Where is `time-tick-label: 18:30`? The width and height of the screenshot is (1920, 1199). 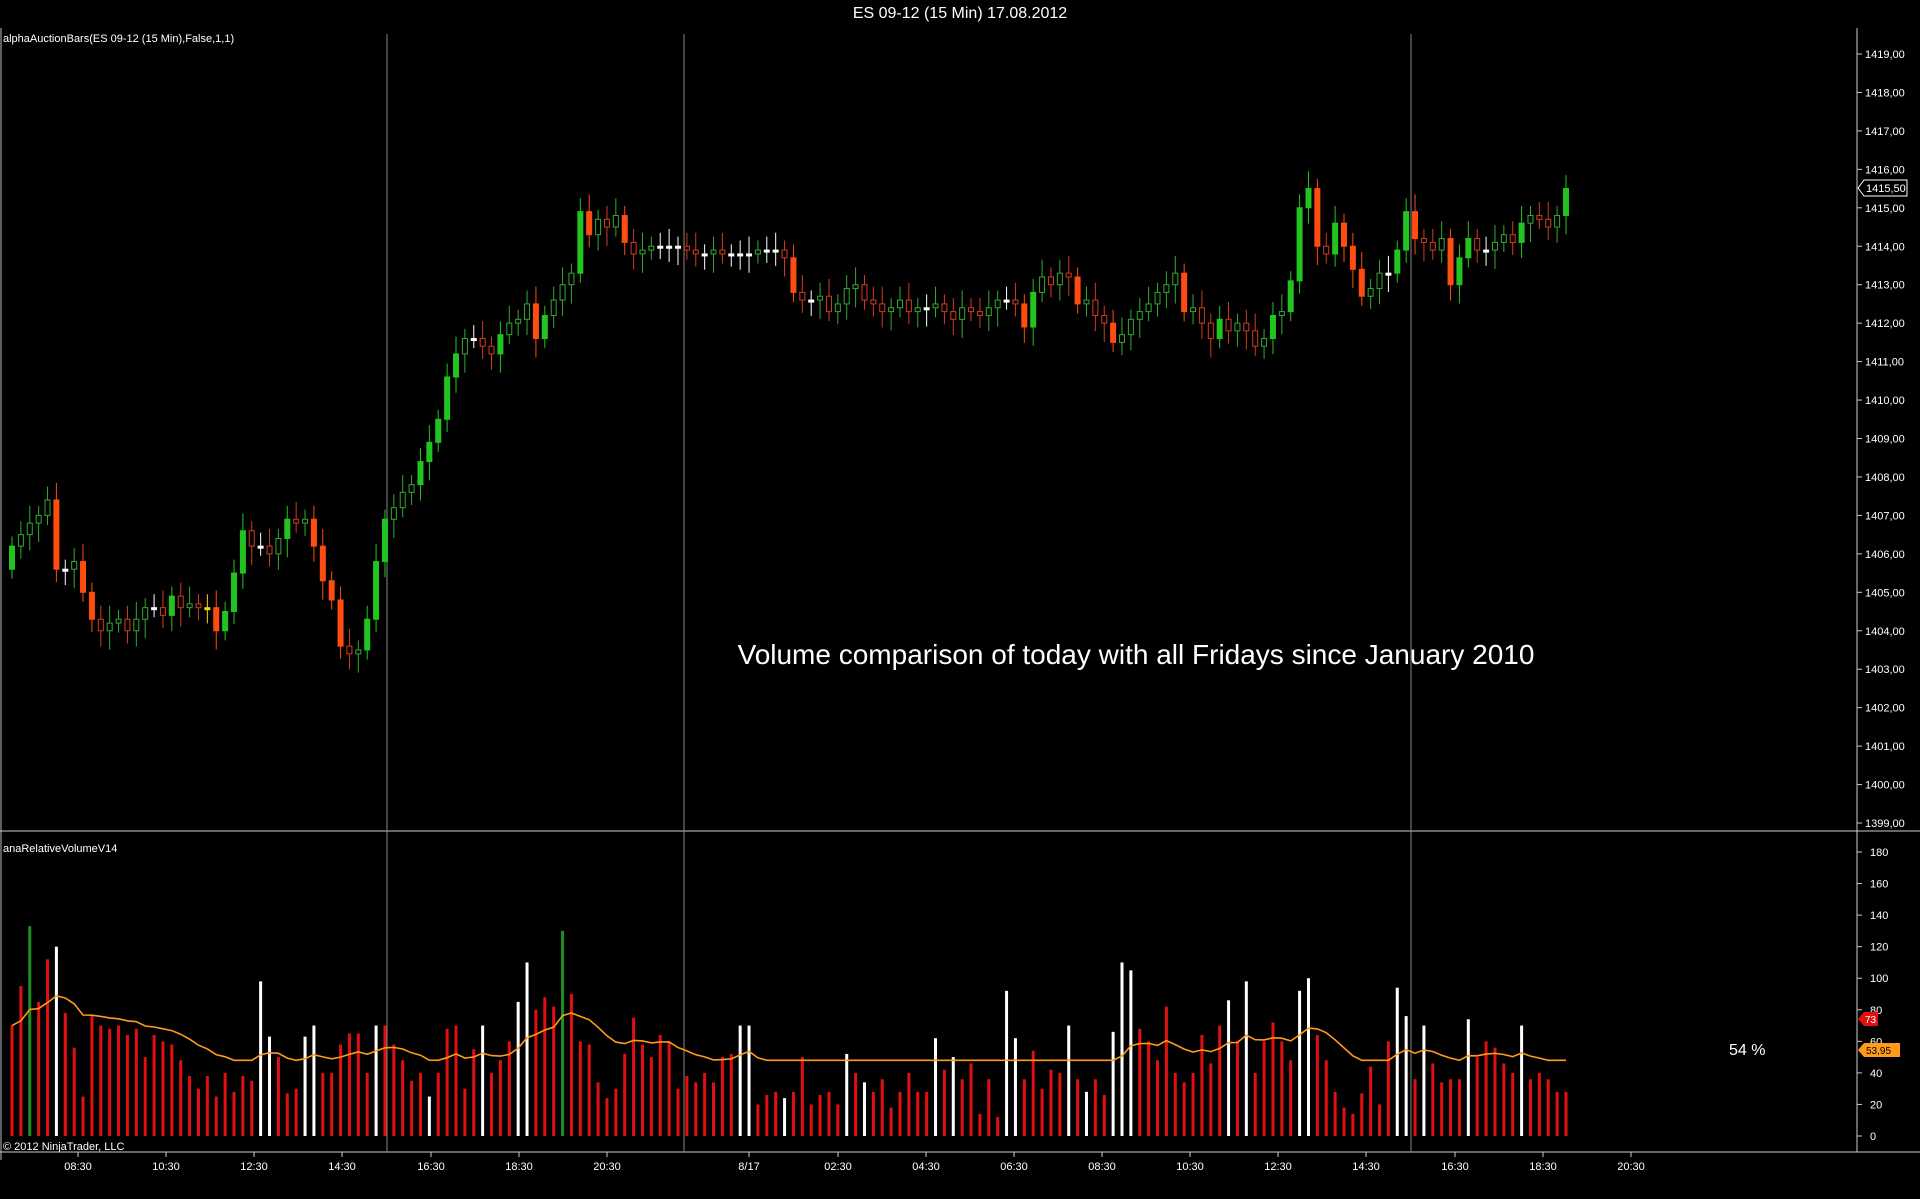
time-tick-label: 18:30 is located at coordinates (519, 1167).